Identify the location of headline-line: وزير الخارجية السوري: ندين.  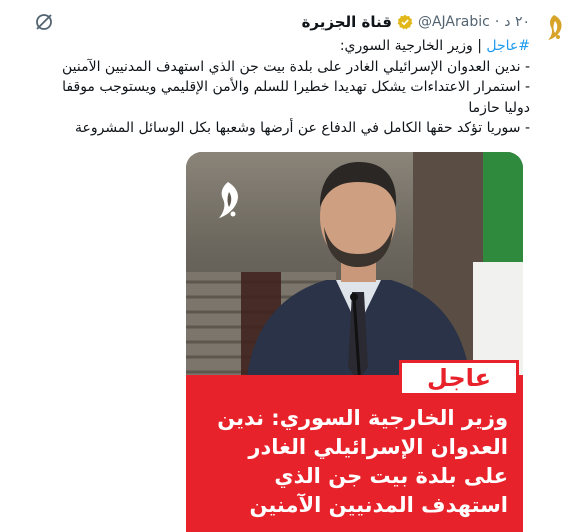
(362, 418).